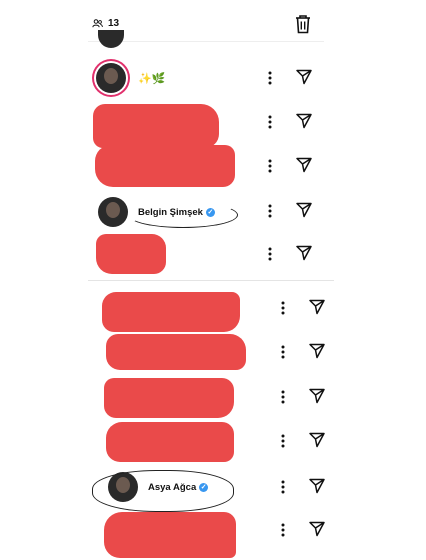 The width and height of the screenshot is (426, 560). I want to click on viewer-count-label: 13, so click(114, 23).